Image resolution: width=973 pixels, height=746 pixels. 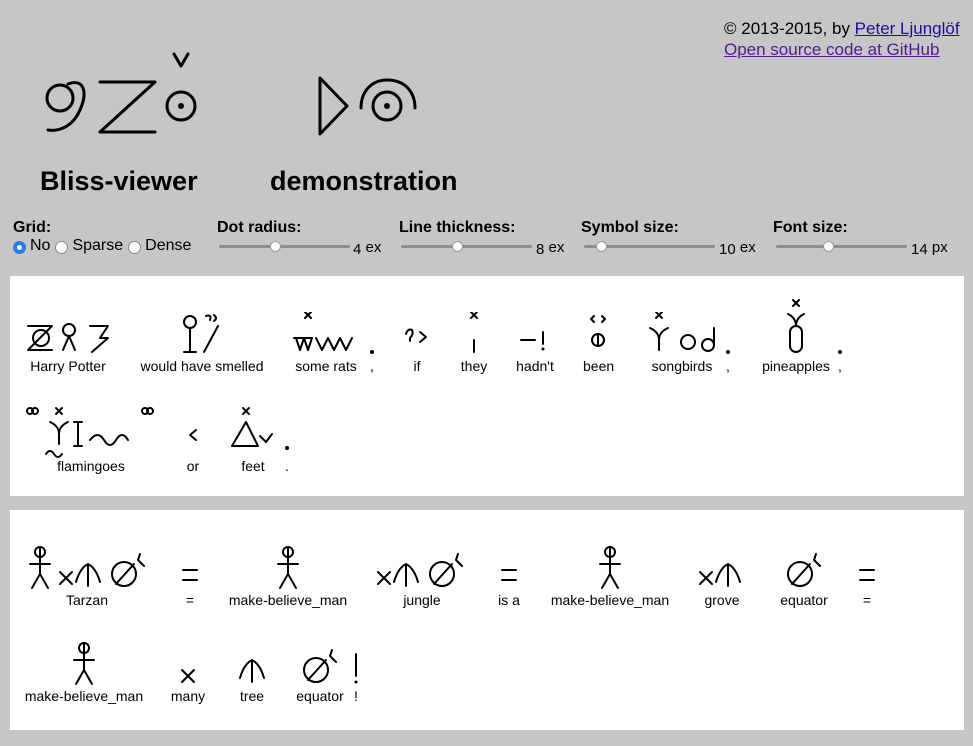 I want to click on dot-radius-value: 4 ex, so click(x=367, y=248).